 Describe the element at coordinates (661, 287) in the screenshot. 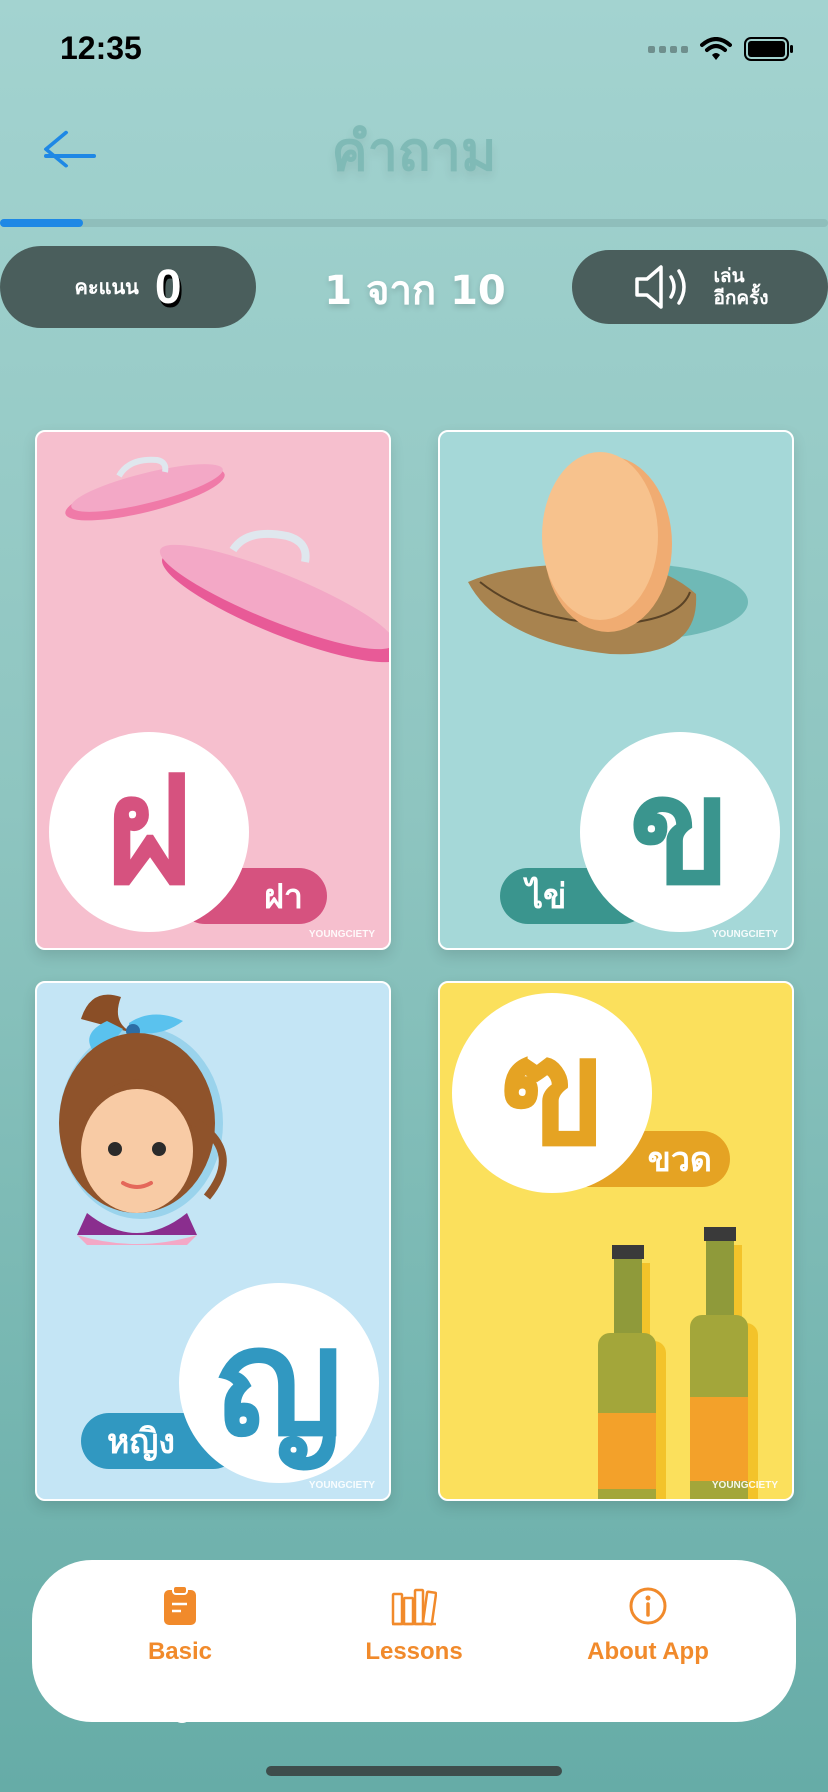

I see `speaker-icon` at that location.